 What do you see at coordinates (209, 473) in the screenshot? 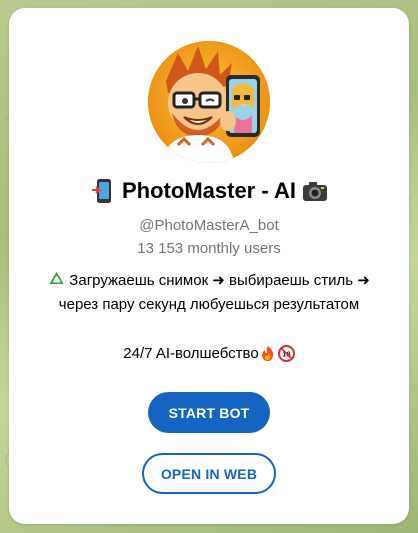
I see `open-in-web-button: OPEN IN WEB` at bounding box center [209, 473].